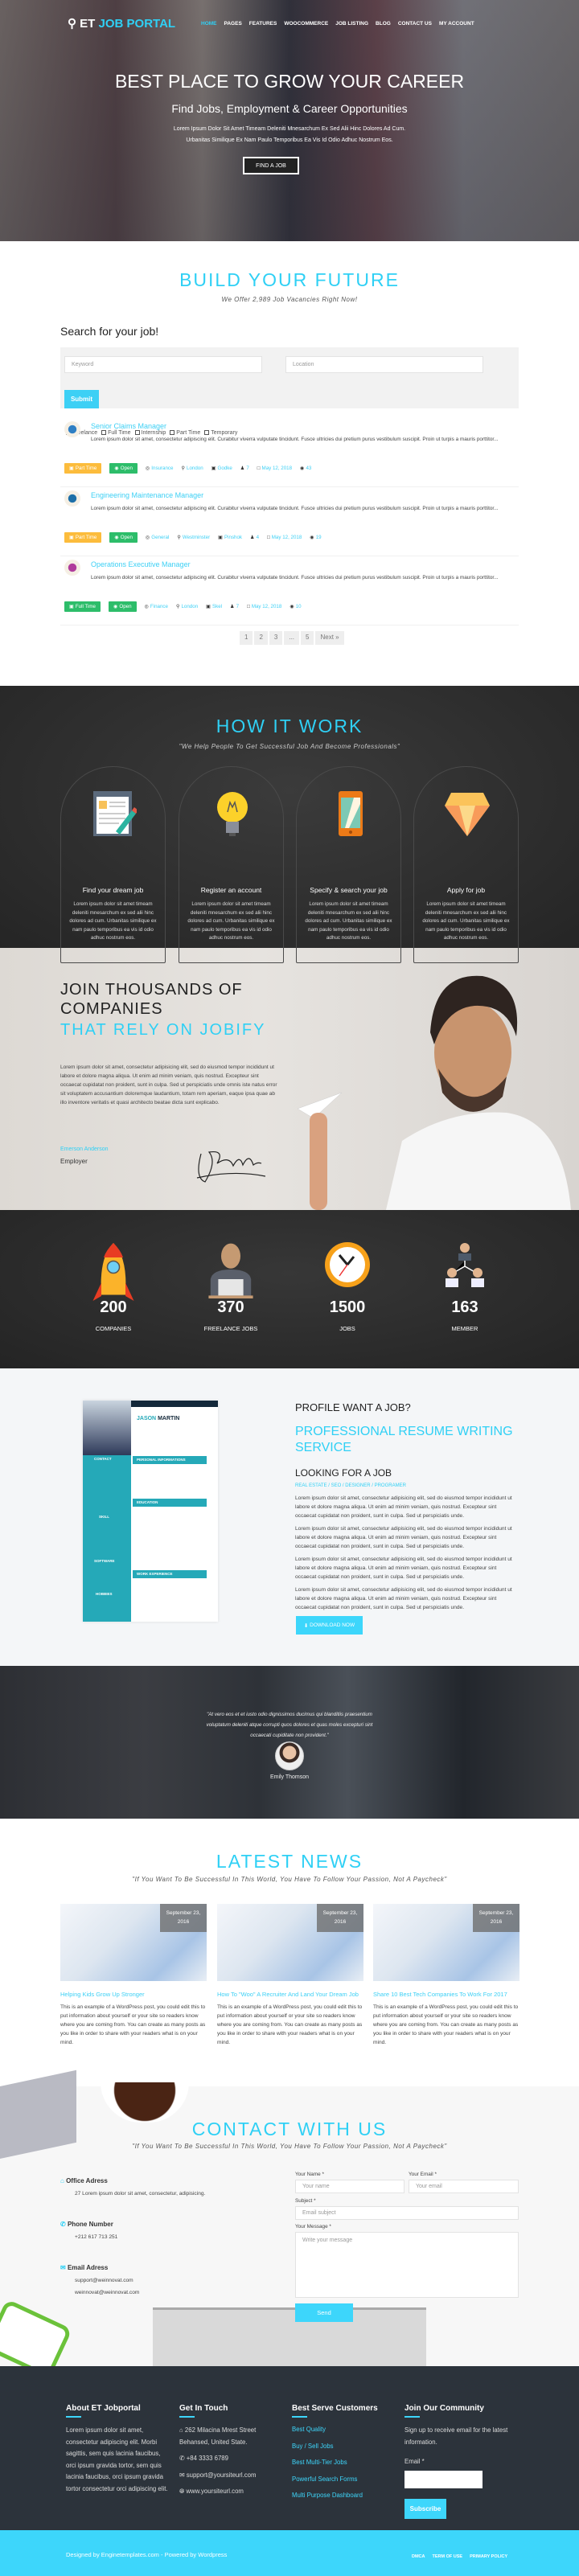 This screenshot has width=579, height=2576. What do you see at coordinates (63, 2224) in the screenshot?
I see `phone-icon: ✆` at bounding box center [63, 2224].